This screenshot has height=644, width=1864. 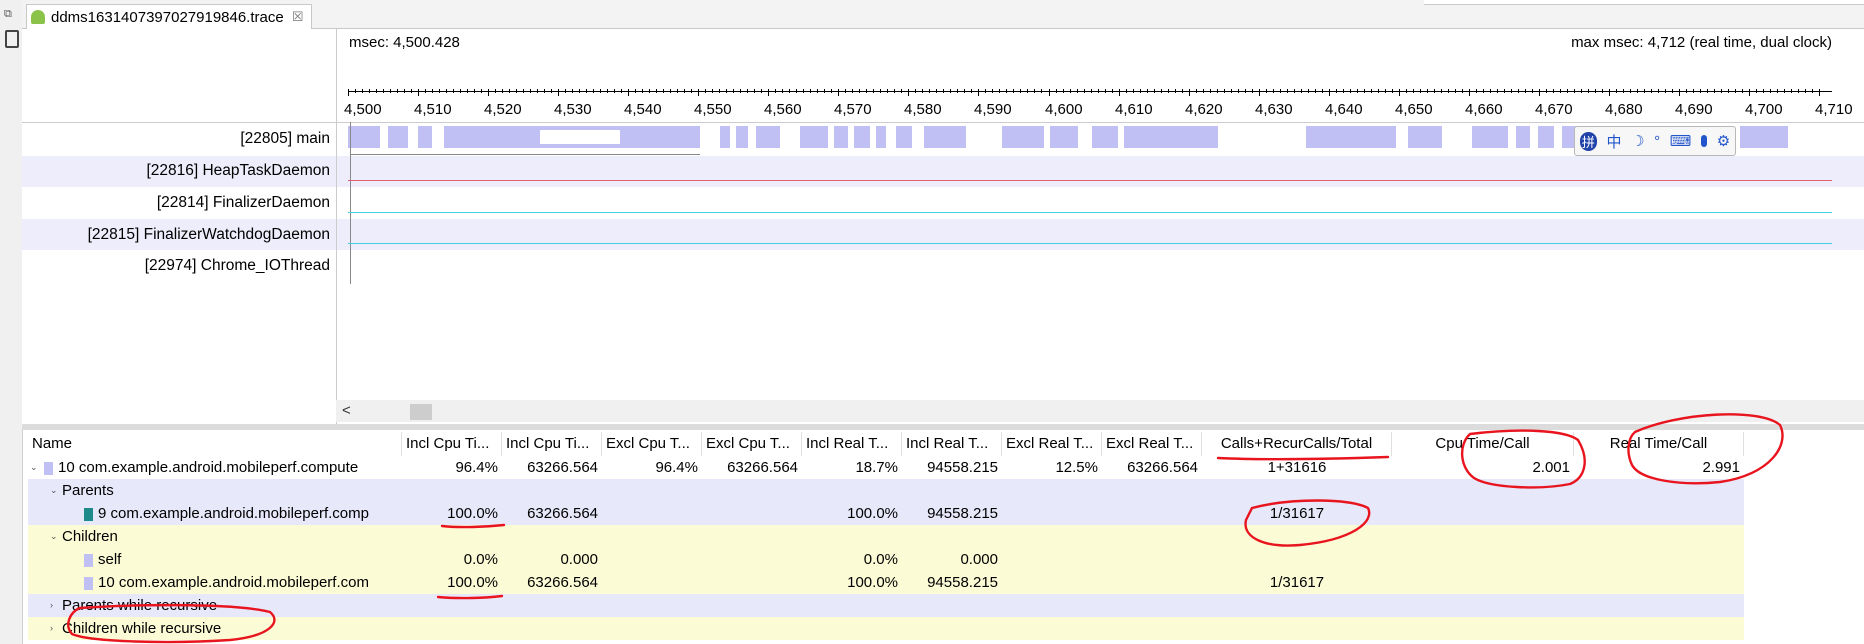 I want to click on restore-icon: ⧉, so click(x=8, y=14).